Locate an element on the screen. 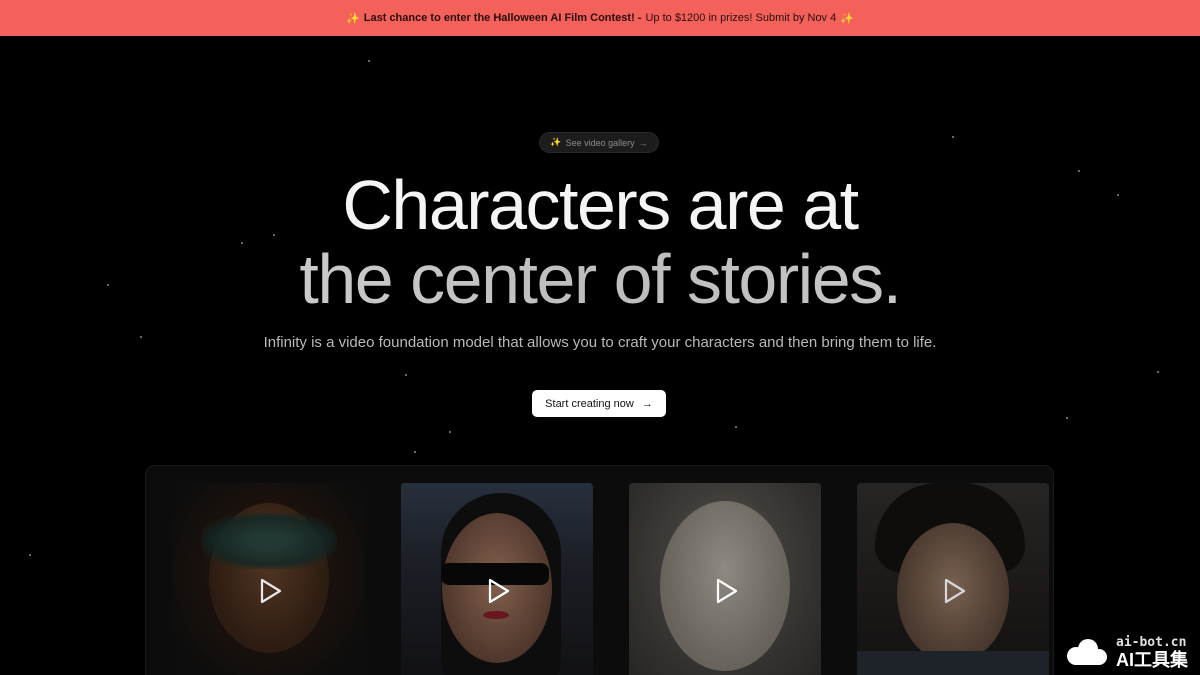 The image size is (1200, 675). video-card-woman-sunglasses is located at coordinates (497, 579).